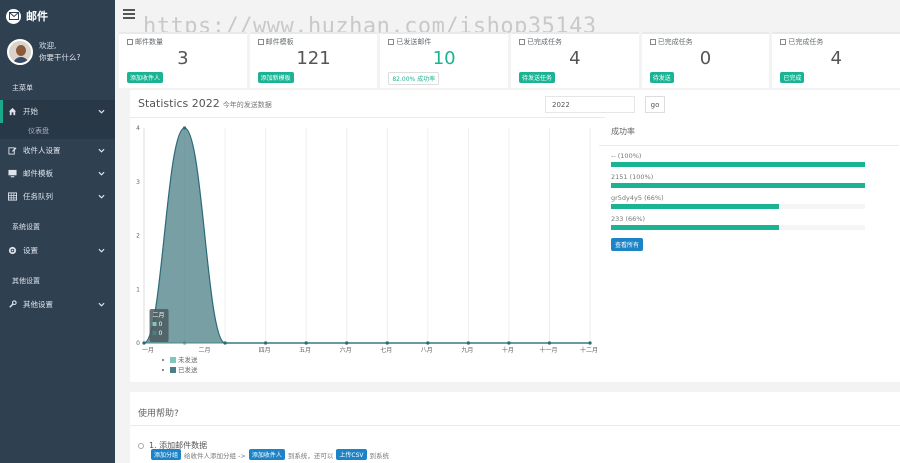 The width and height of the screenshot is (900, 463). Describe the element at coordinates (632, 177) in the screenshot. I see `rate-label: 2151 (100%)` at that location.